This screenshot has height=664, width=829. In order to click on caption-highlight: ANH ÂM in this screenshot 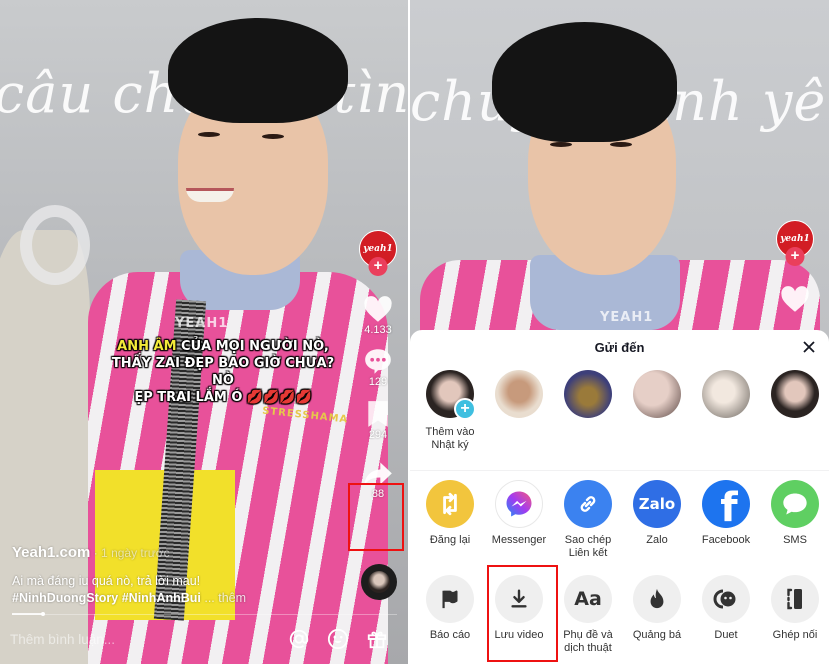, I will do `click(147, 346)`.